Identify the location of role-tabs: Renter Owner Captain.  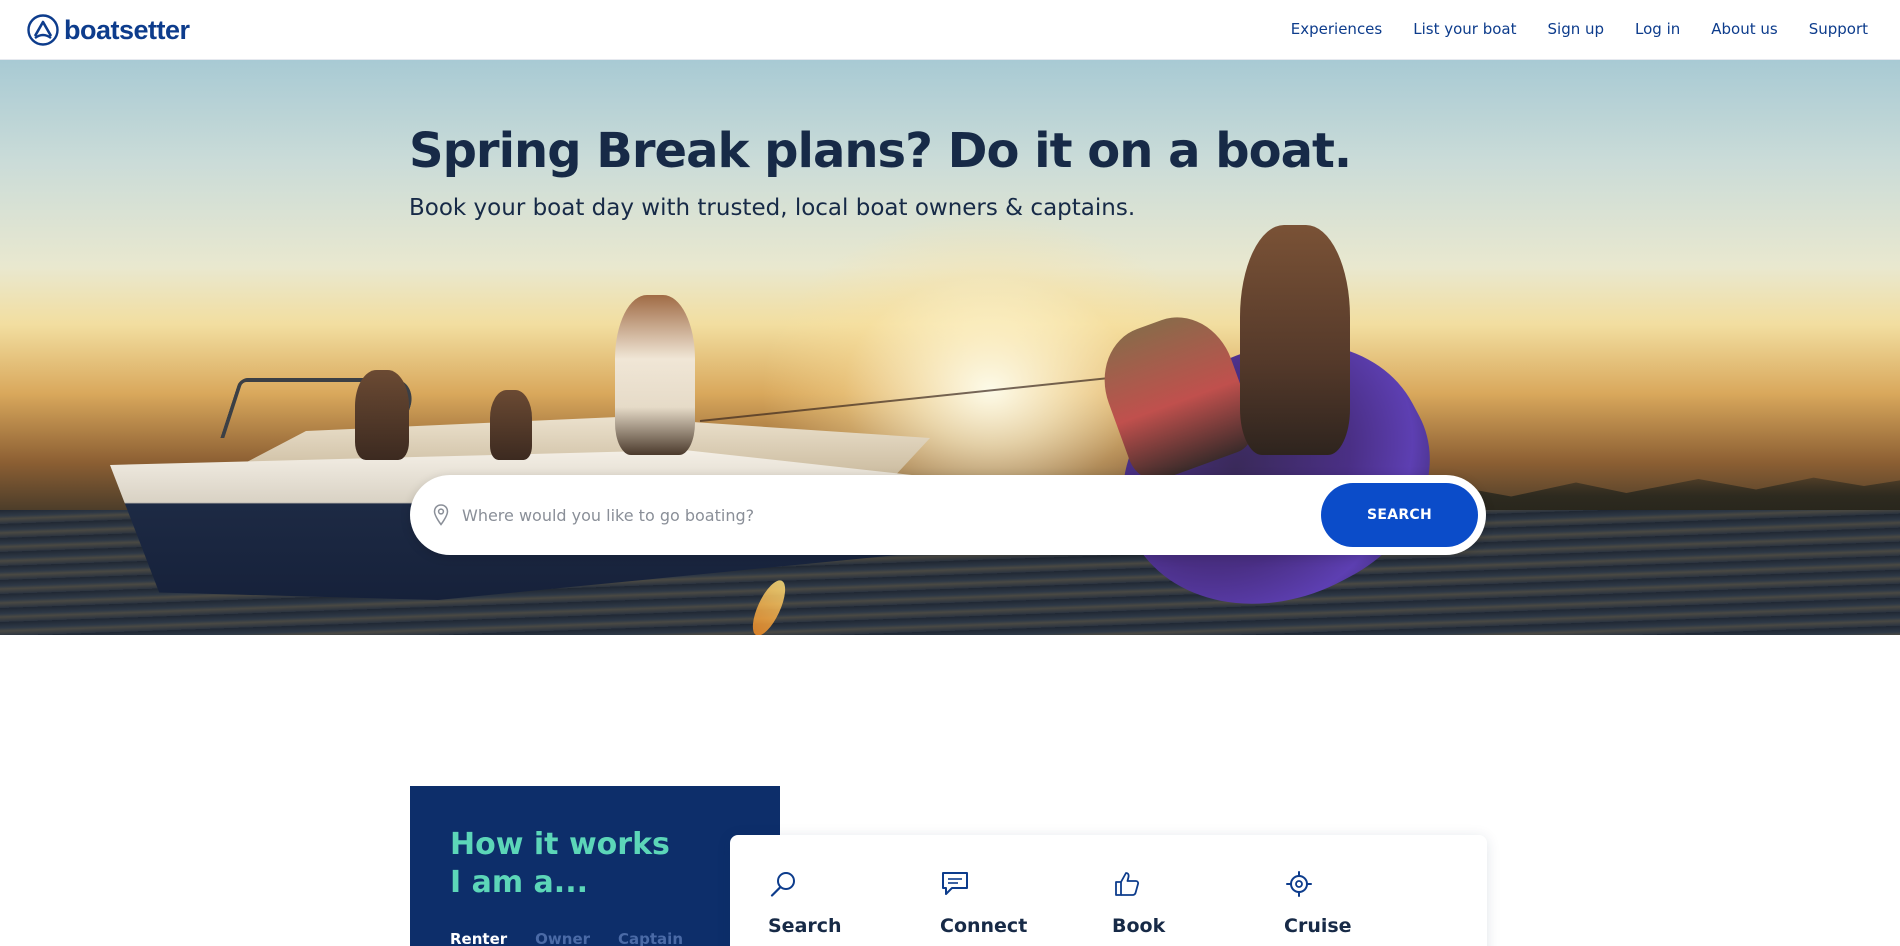
(580, 938).